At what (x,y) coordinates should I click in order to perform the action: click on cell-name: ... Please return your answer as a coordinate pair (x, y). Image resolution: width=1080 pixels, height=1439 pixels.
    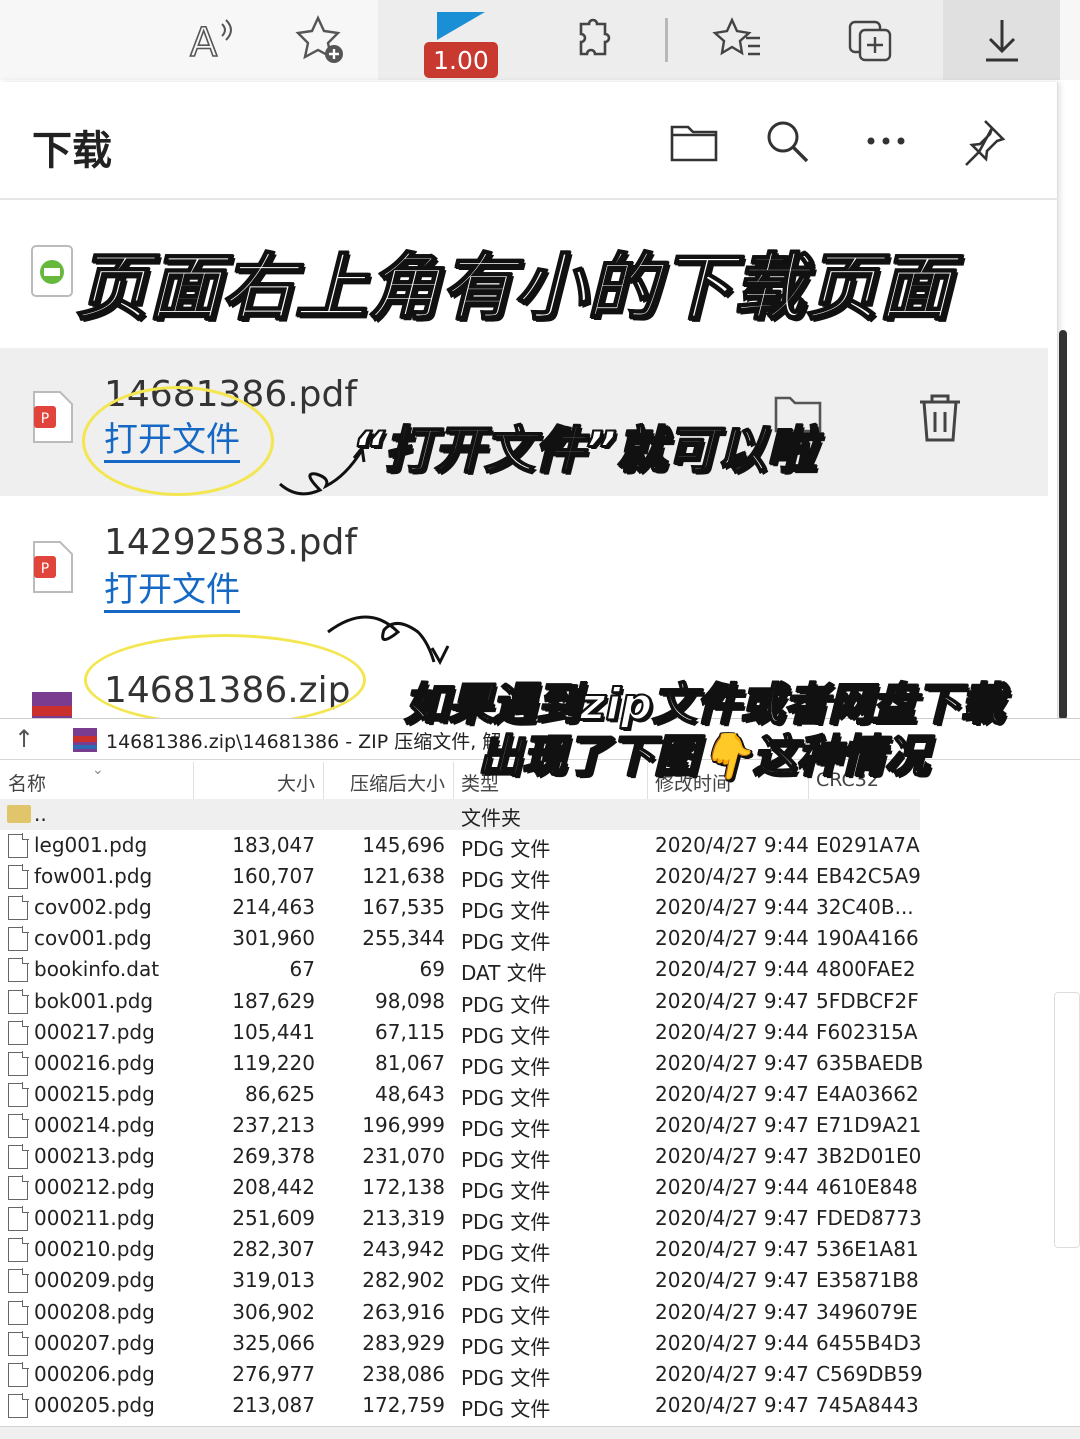
    Looking at the image, I should click on (40, 814).